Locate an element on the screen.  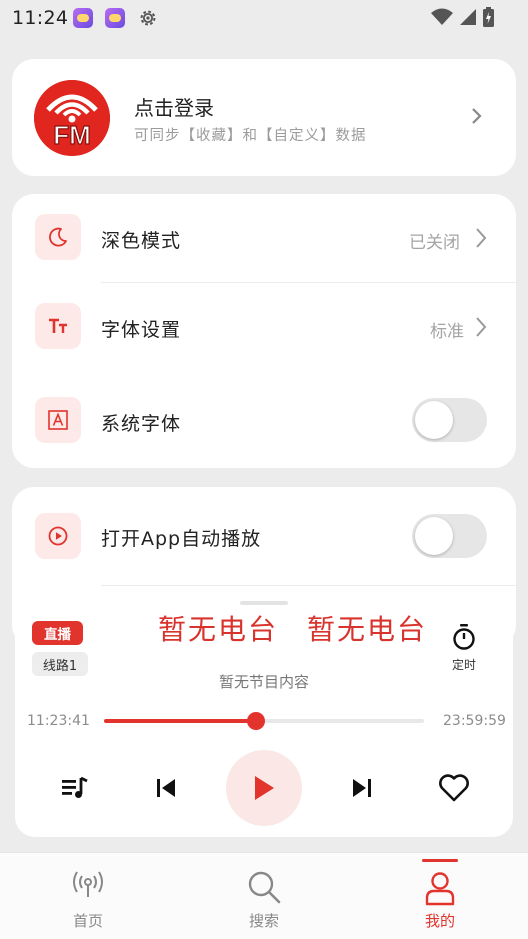
system-font-label: 系统字体 is located at coordinates (141, 424).